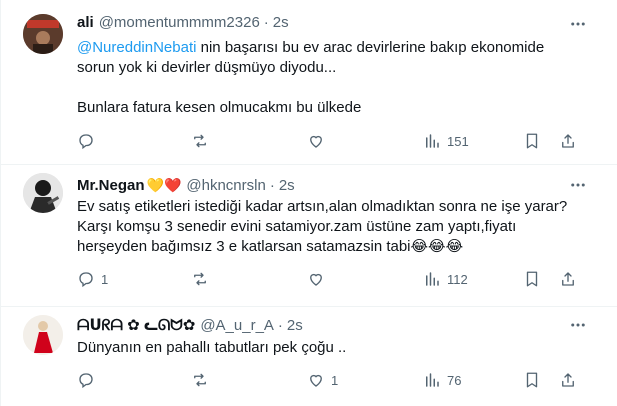 The height and width of the screenshot is (406, 617). I want to click on display-name: ali, so click(85, 22).